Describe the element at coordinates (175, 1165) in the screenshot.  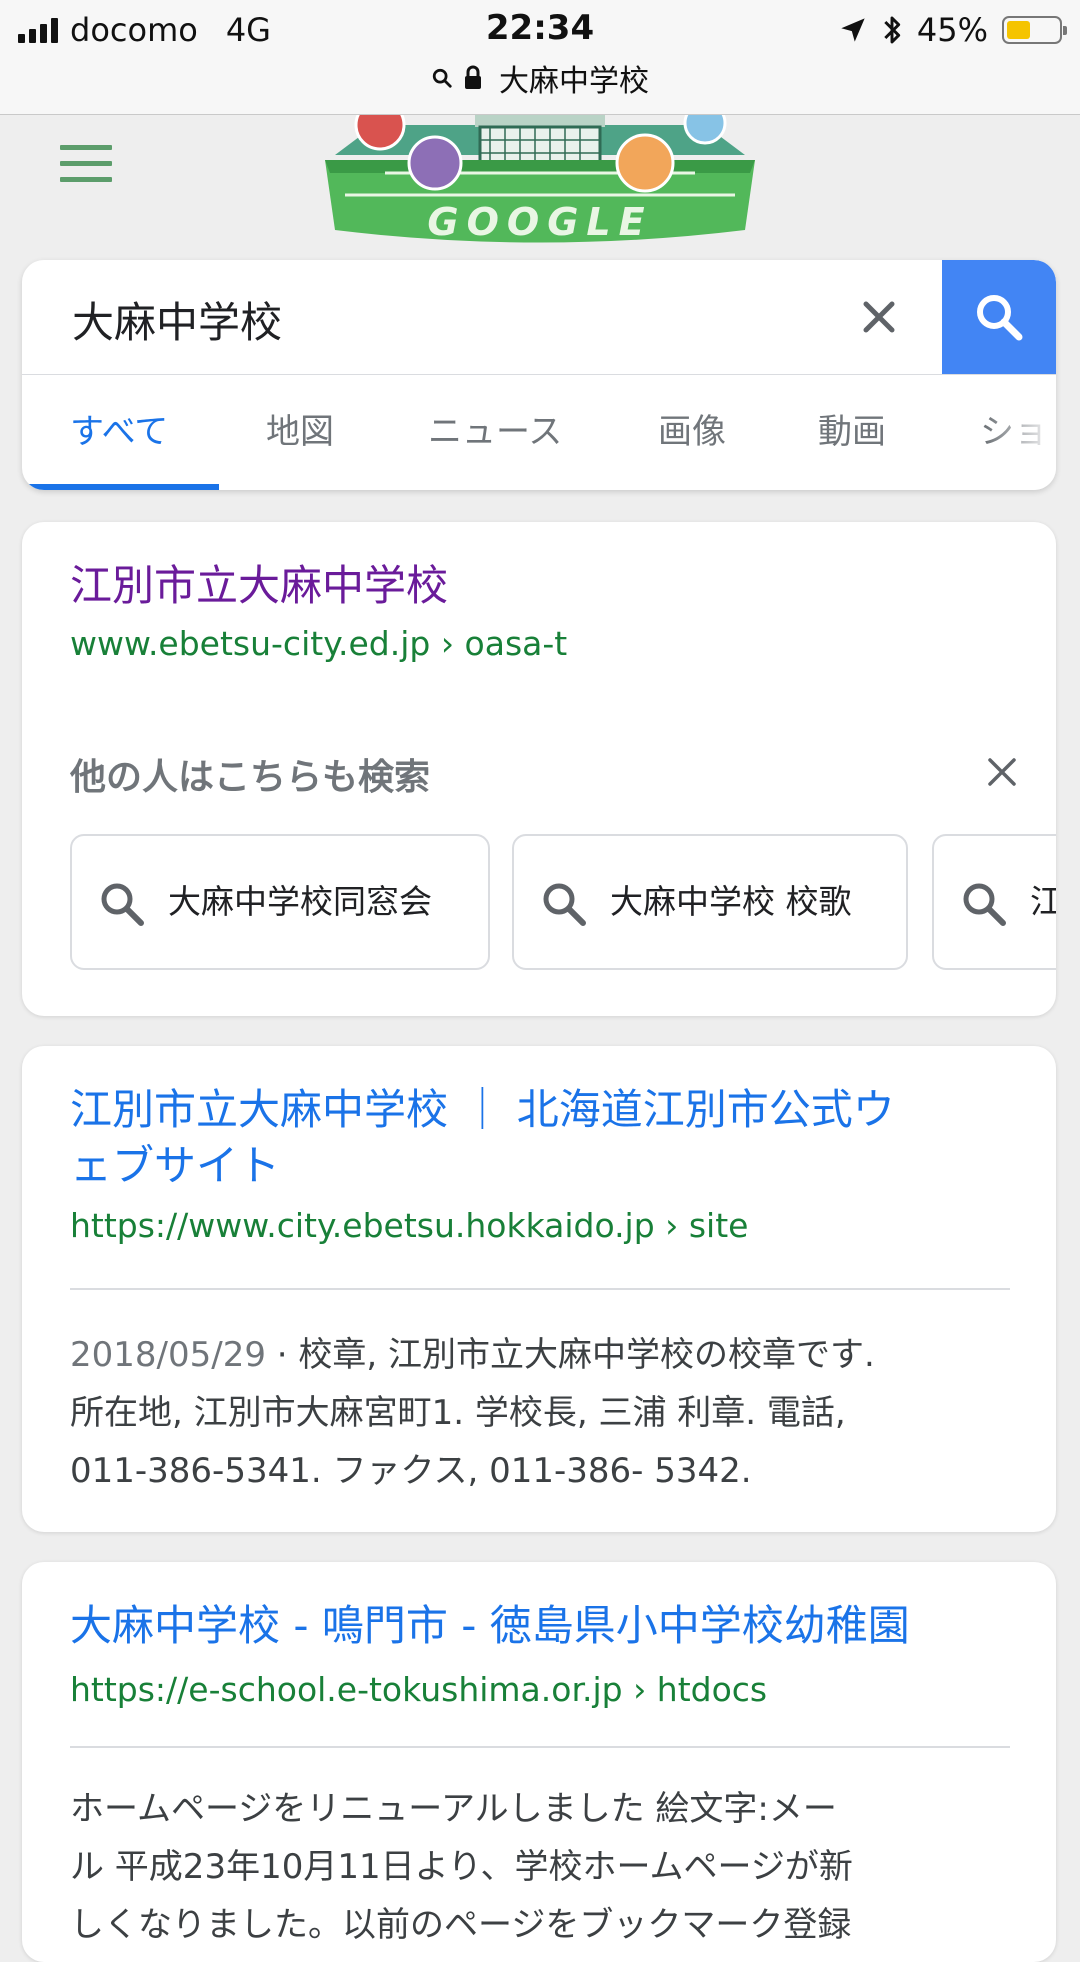
I see `result-title-line: ェブサイト` at that location.